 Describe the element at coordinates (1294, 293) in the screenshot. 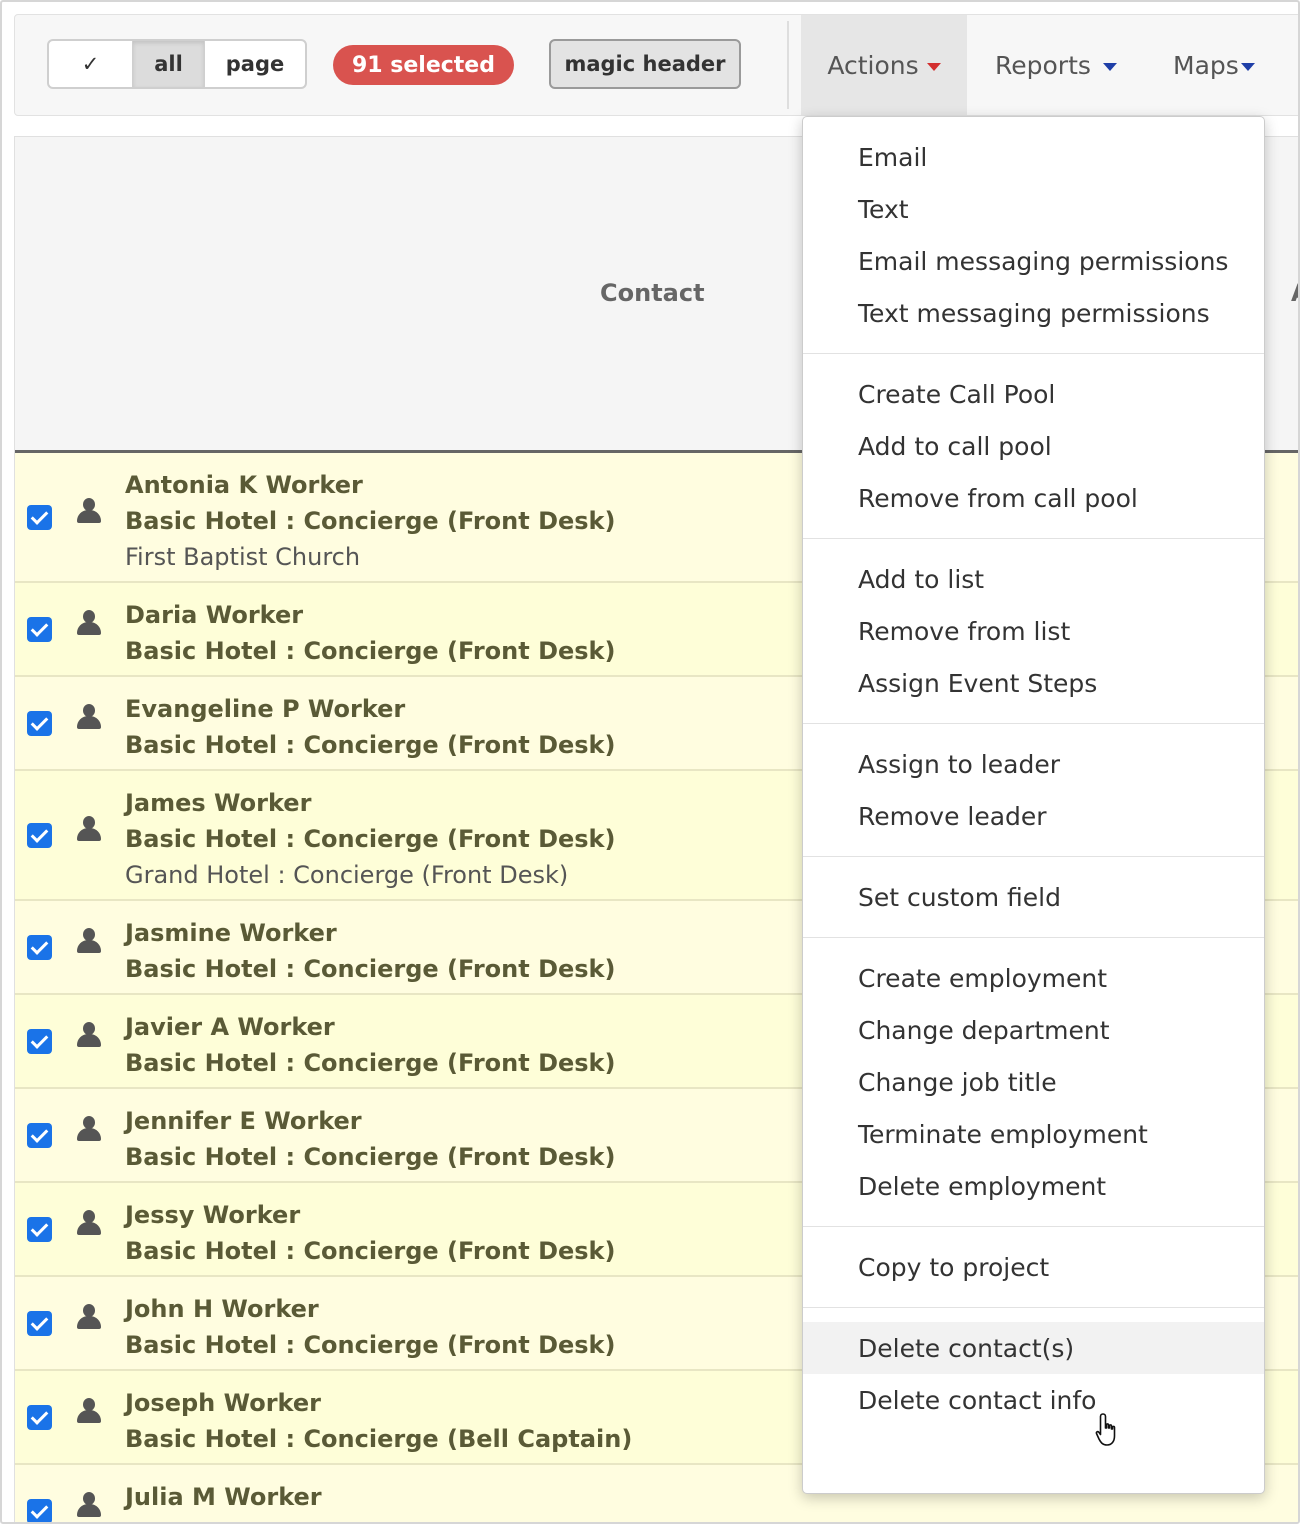

I see `column-header-truncated: A` at that location.